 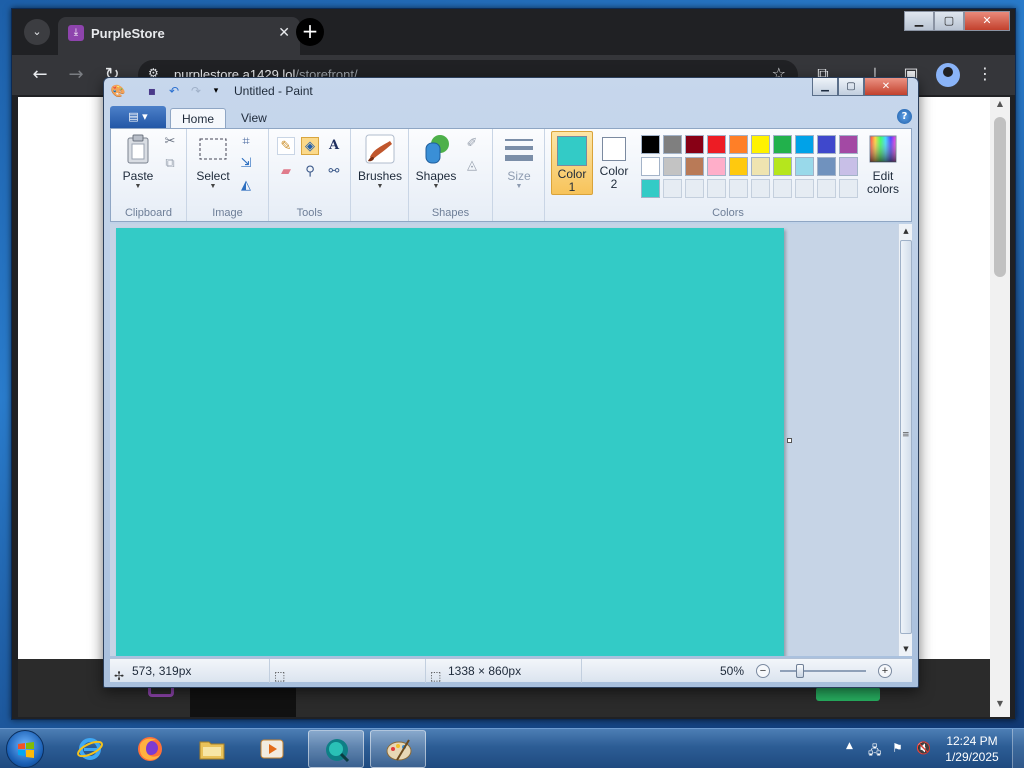 What do you see at coordinates (179, 36) in the screenshot?
I see `browser-tab: ⤓ PurpleStore ✕` at bounding box center [179, 36].